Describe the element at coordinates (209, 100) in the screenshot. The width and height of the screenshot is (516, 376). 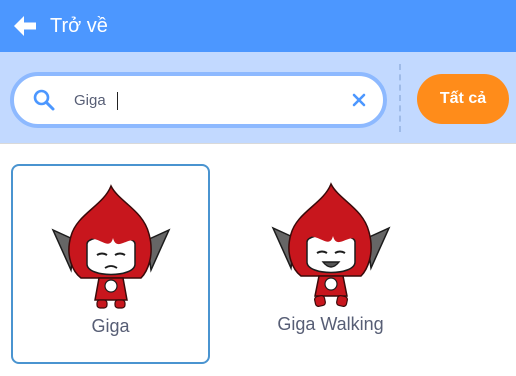
I see `search-input` at that location.